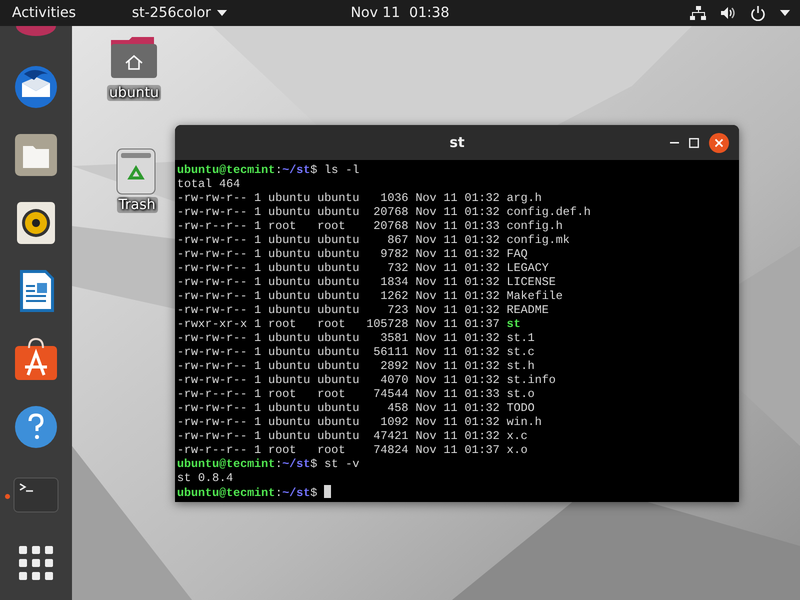  Describe the element at coordinates (352, 450) in the screenshot. I see `listing-line: -rw-r--r-- 1 root root 74824 Nov 11 01:37 x.o` at that location.